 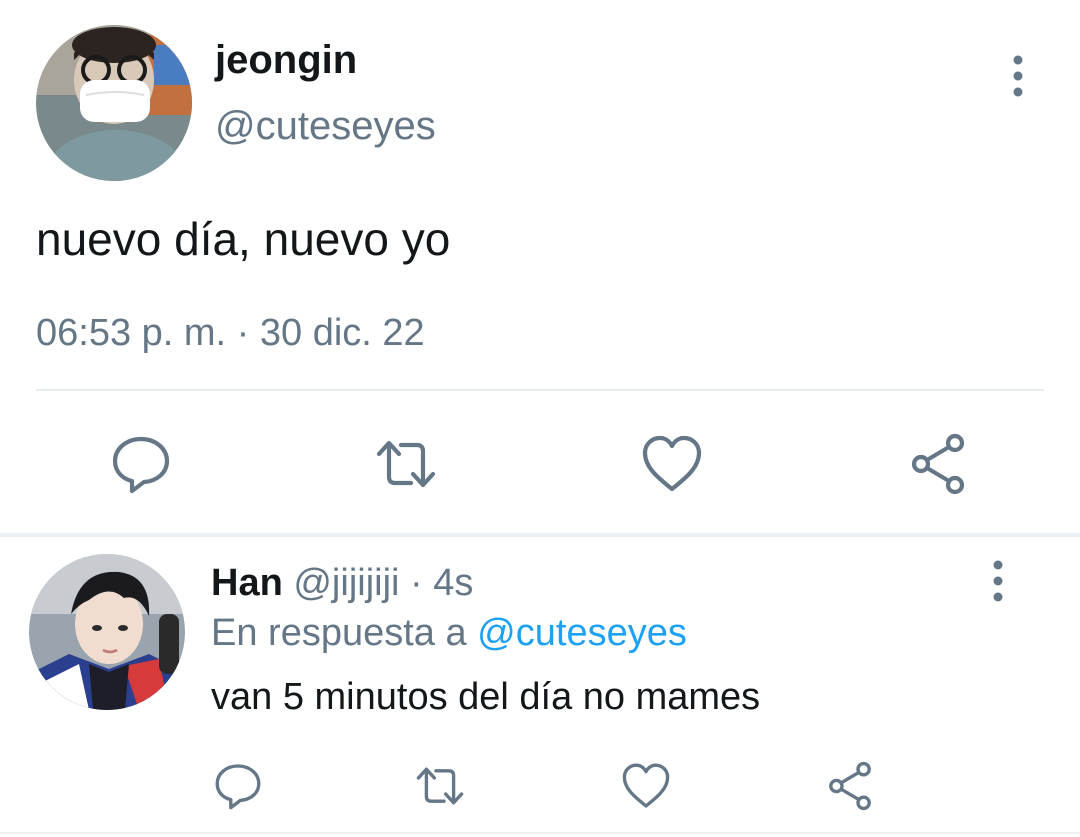 I want to click on reply-header: Han @jijijiji · 4s, so click(x=342, y=583).